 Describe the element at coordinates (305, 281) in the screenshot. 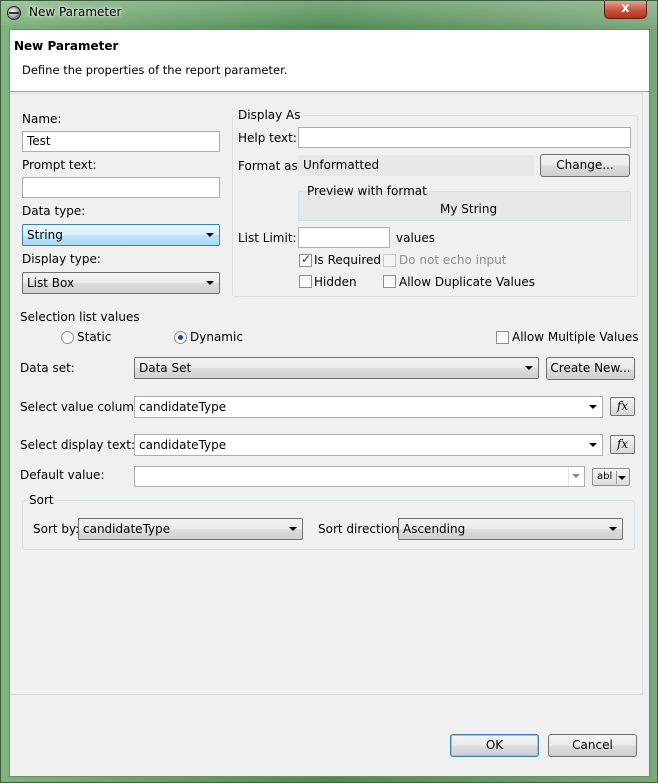

I see `hidden-checkbox` at that location.